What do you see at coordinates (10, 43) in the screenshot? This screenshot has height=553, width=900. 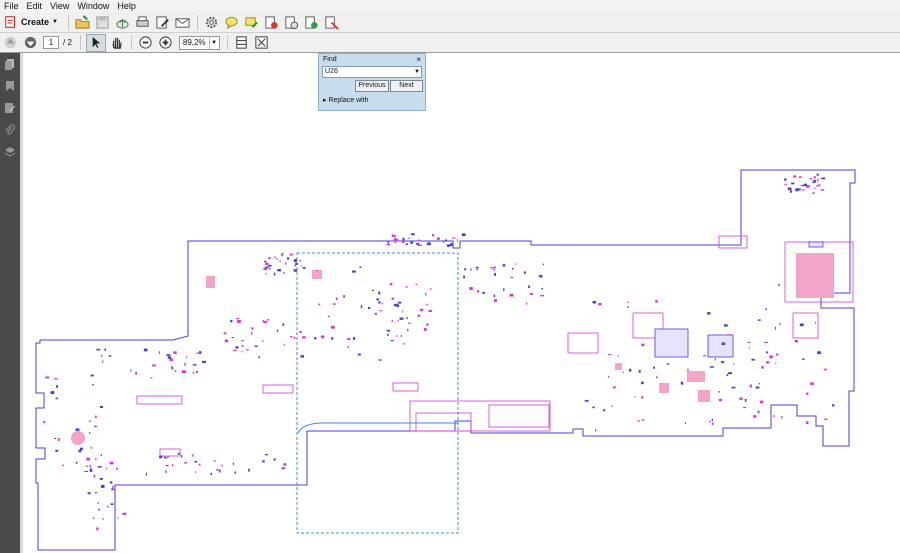 I see `prev-page-button` at bounding box center [10, 43].